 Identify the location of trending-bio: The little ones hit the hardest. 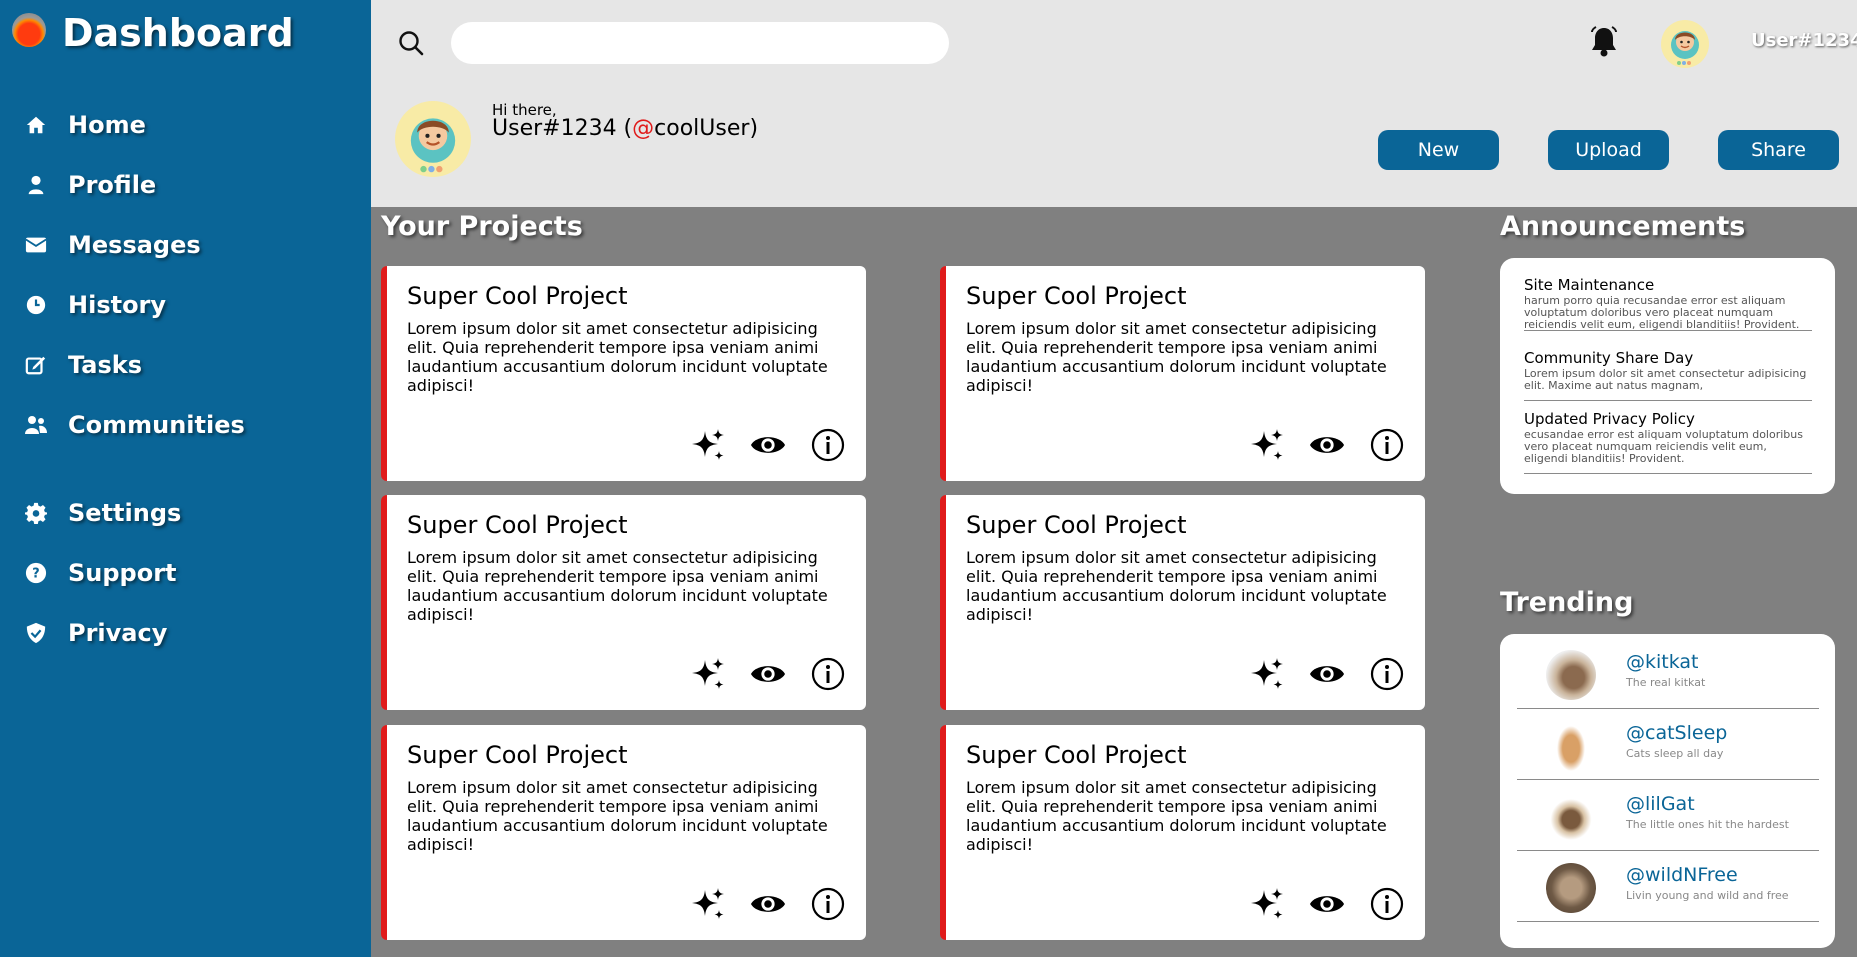
(1707, 824).